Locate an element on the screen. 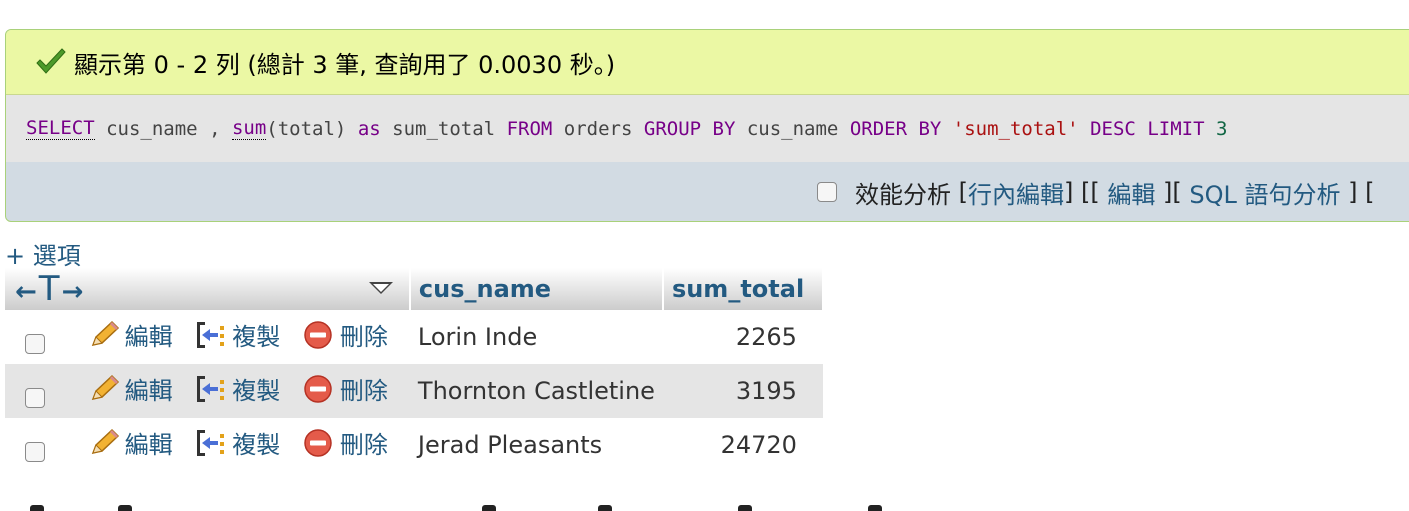 The image size is (1409, 511). cut-off-controls is located at coordinates (704, 508).